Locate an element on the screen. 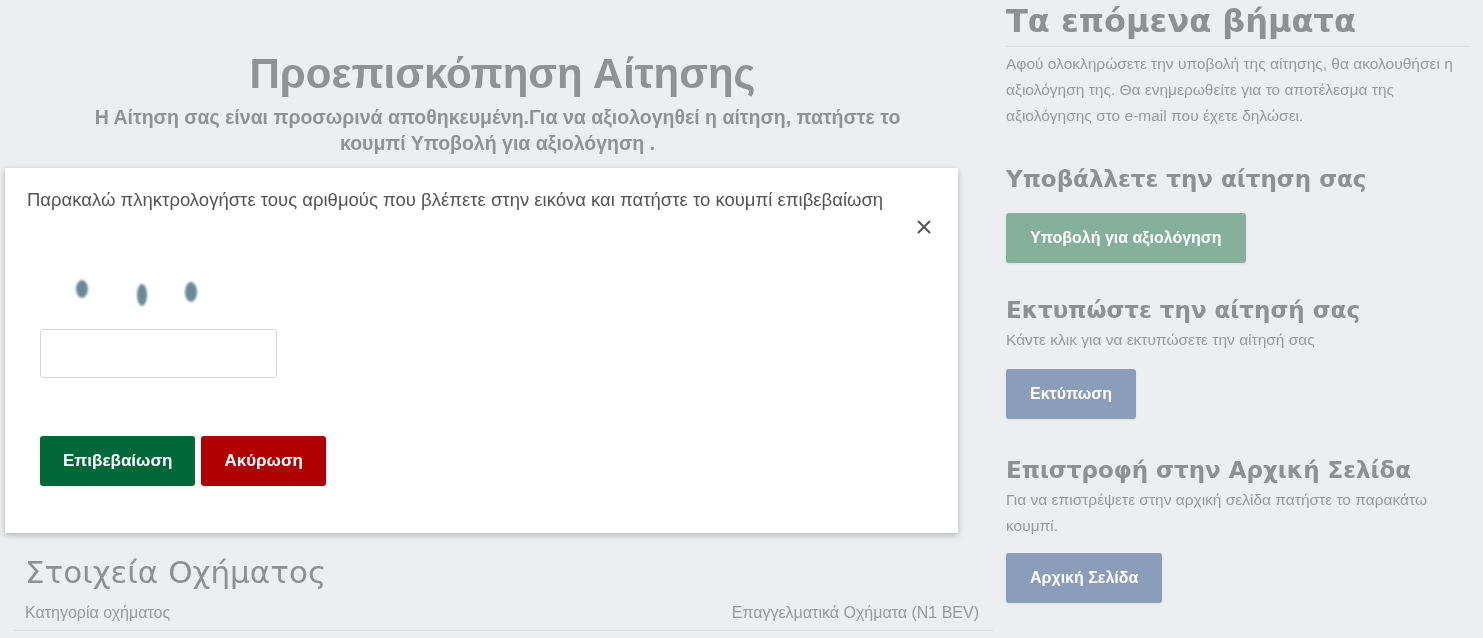 This screenshot has width=1483, height=638. field-label: Κατηγορία οχήματος is located at coordinates (98, 613).